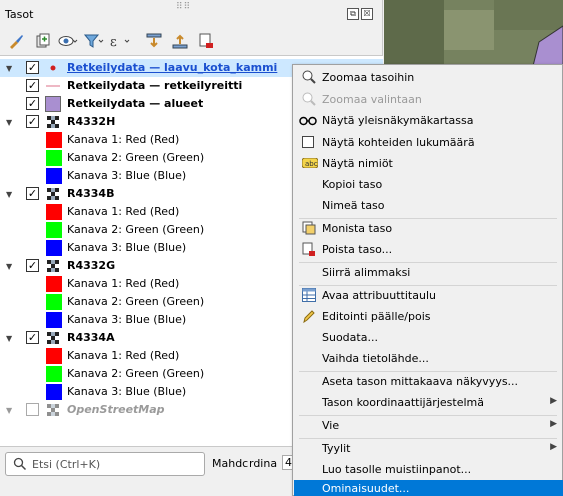 Image resolution: width=563 pixels, height=496 pixels. I want to click on add-group-icon, so click(42, 41).